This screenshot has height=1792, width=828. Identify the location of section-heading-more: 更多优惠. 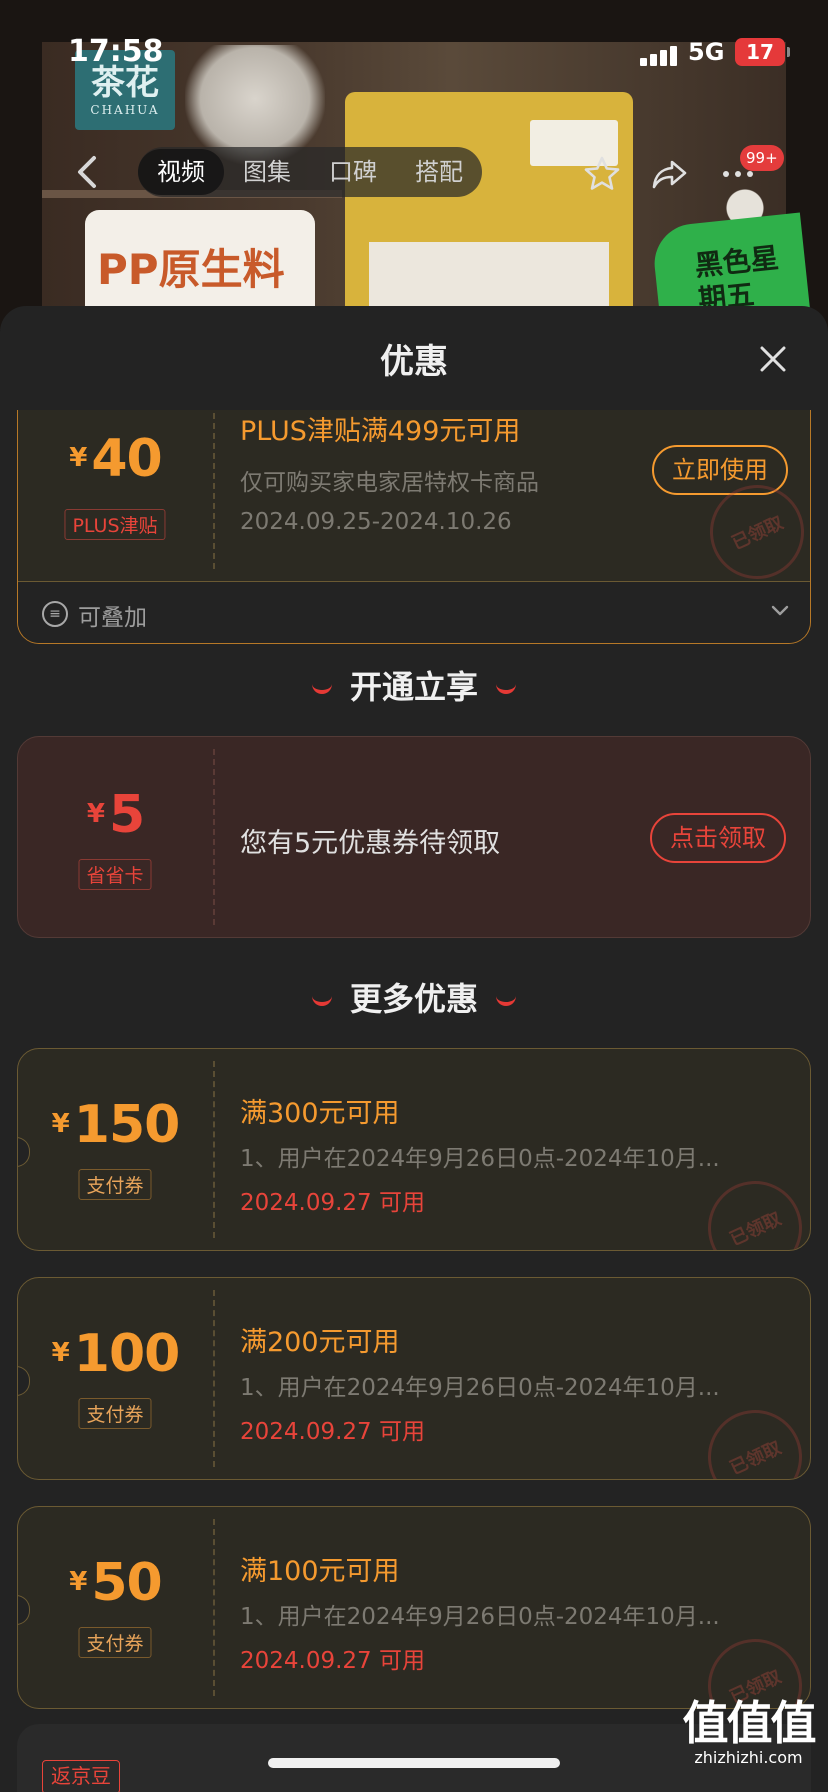
(414, 997).